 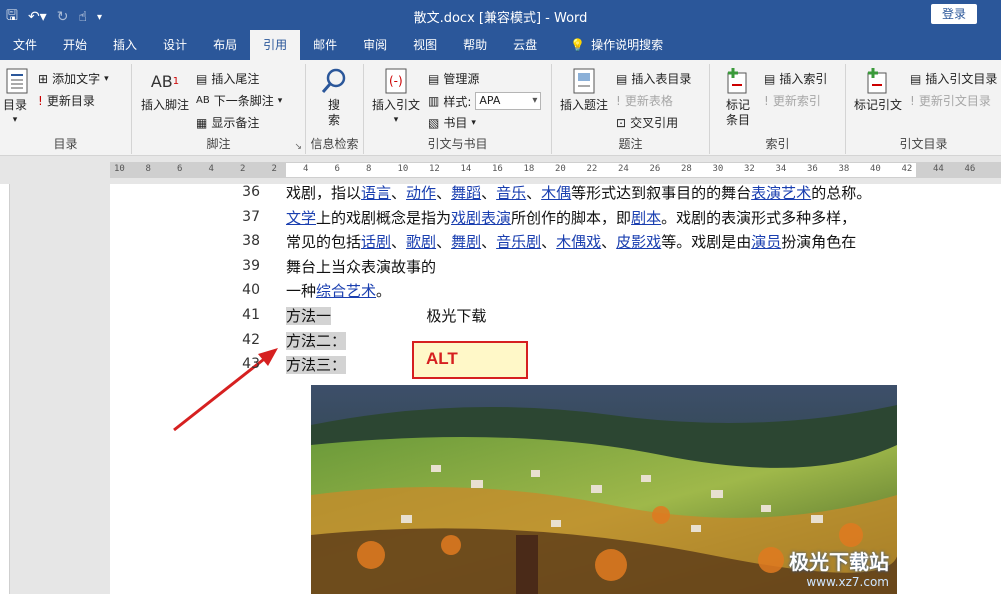 What do you see at coordinates (475, 45) in the screenshot?
I see `tab-9: 帮助` at bounding box center [475, 45].